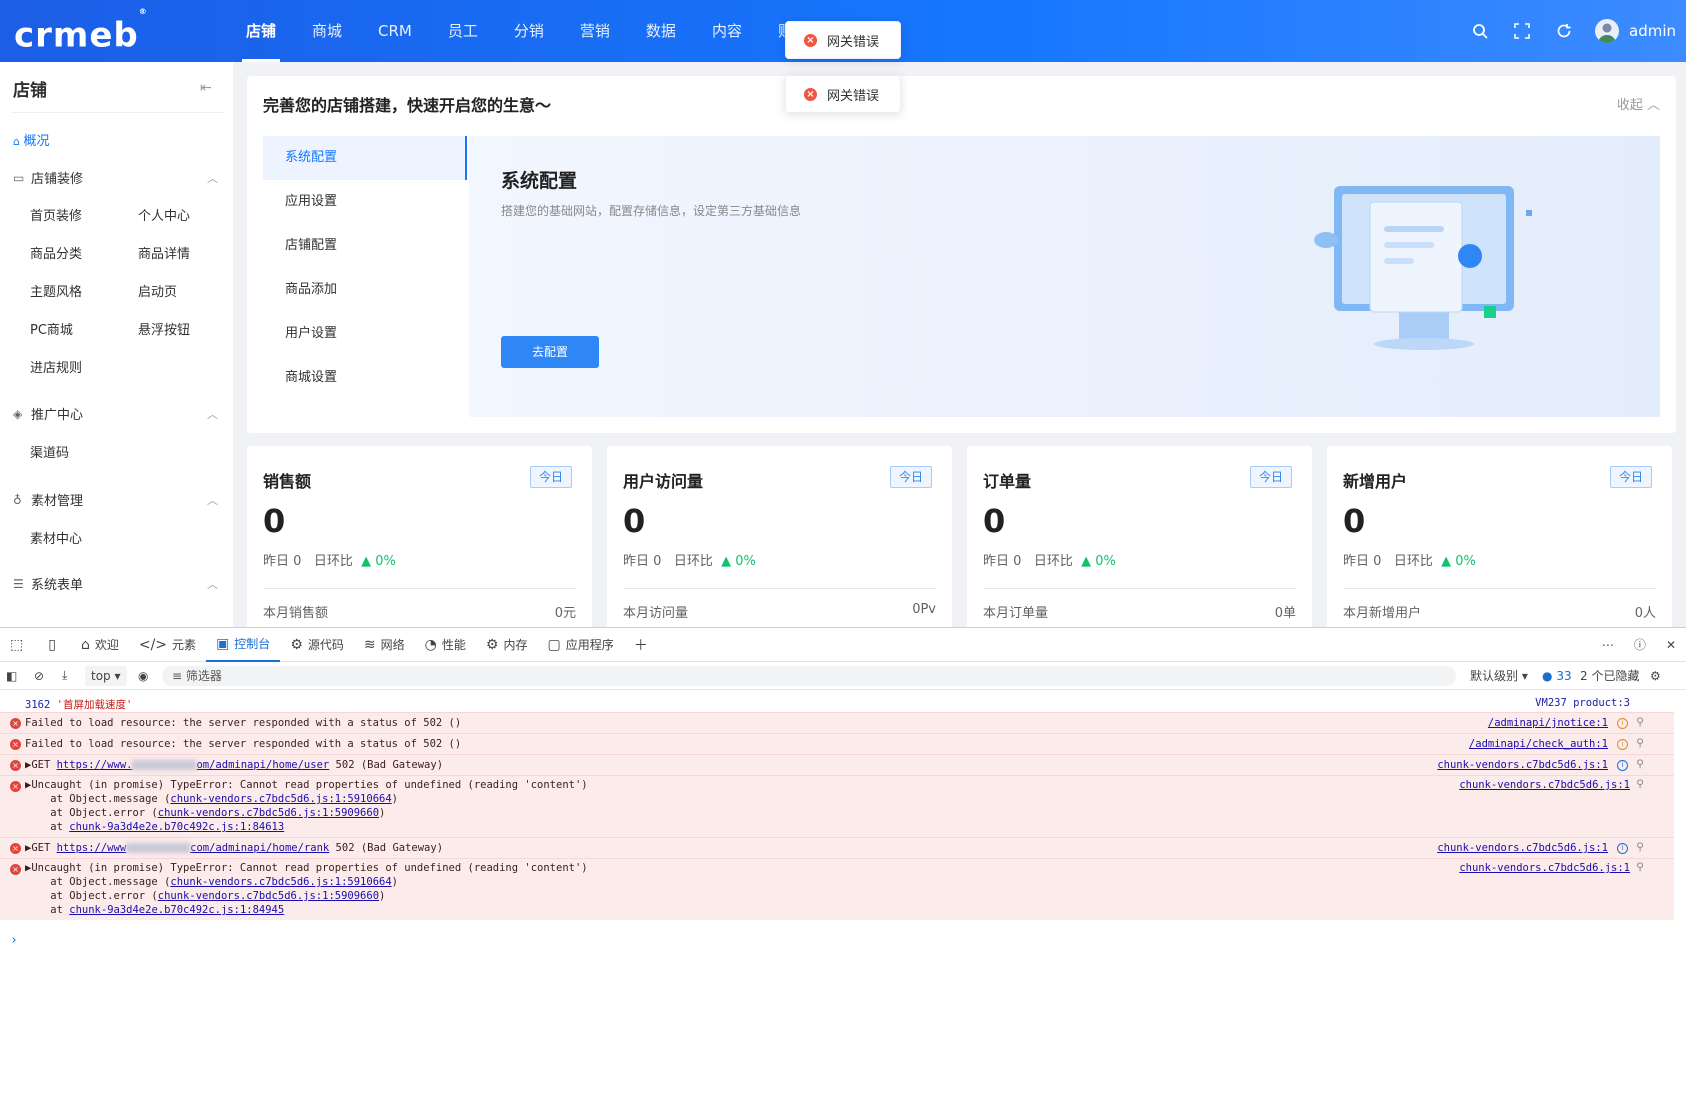 This screenshot has width=1686, height=1103. What do you see at coordinates (550, 352) in the screenshot?
I see `go-configure-button: 去配置` at bounding box center [550, 352].